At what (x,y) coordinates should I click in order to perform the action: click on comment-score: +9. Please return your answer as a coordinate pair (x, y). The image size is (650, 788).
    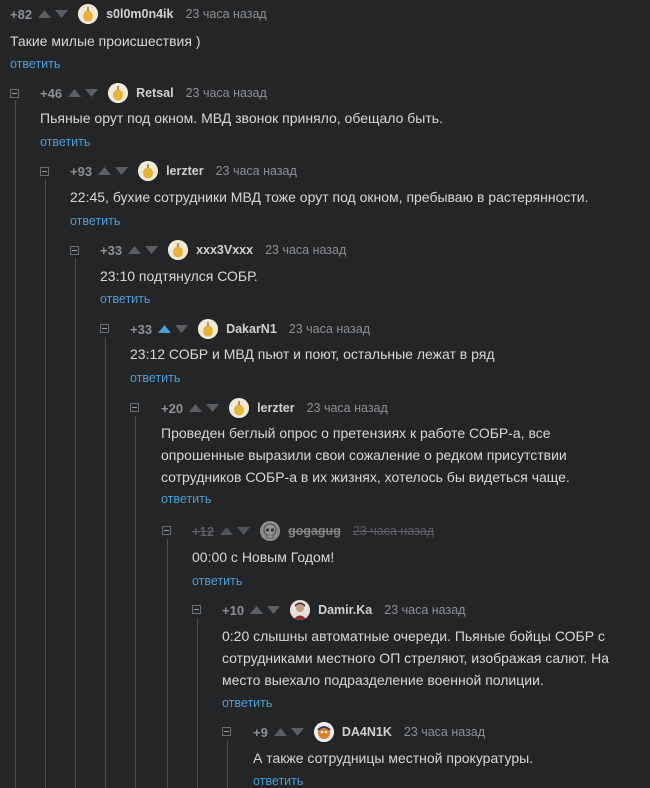
    Looking at the image, I should click on (260, 732).